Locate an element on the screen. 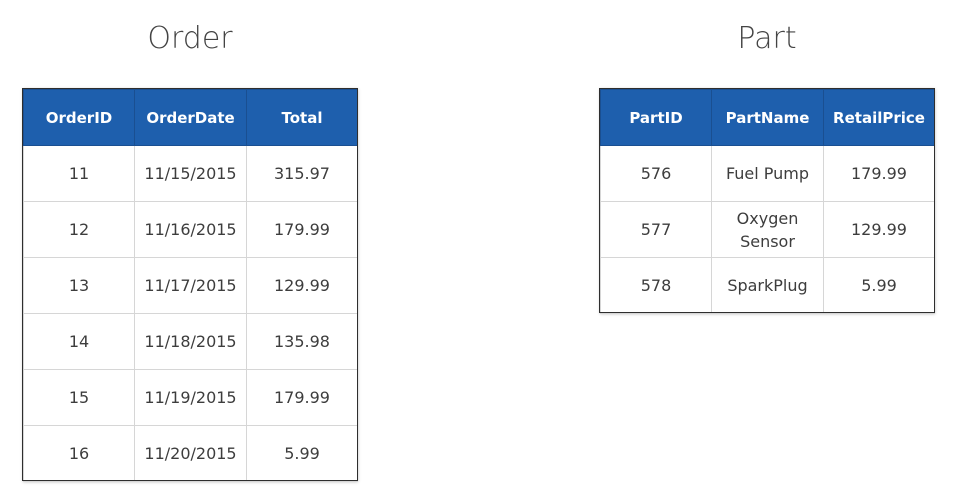 The image size is (964, 495). order-cell-orderdate: 11/17/2015 is located at coordinates (190, 285).